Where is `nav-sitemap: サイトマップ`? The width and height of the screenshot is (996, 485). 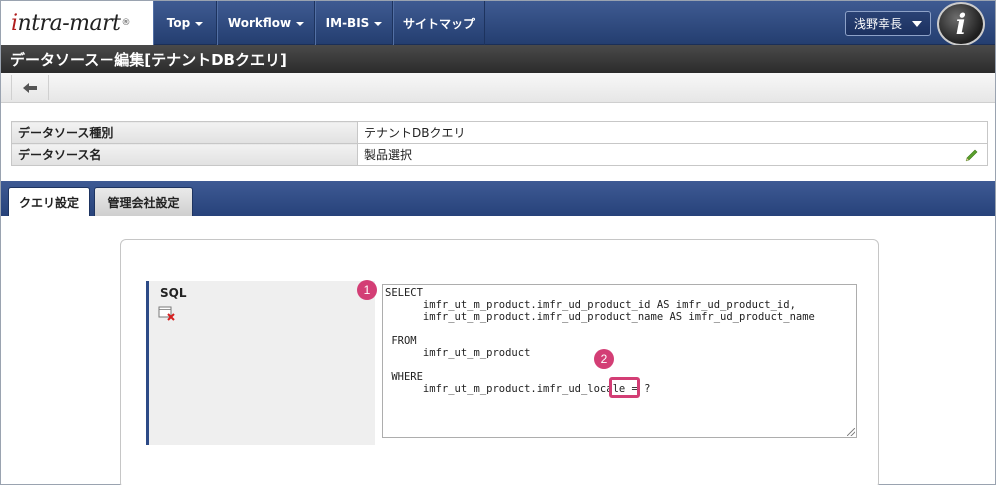
nav-sitemap: サイトマップ is located at coordinates (439, 23).